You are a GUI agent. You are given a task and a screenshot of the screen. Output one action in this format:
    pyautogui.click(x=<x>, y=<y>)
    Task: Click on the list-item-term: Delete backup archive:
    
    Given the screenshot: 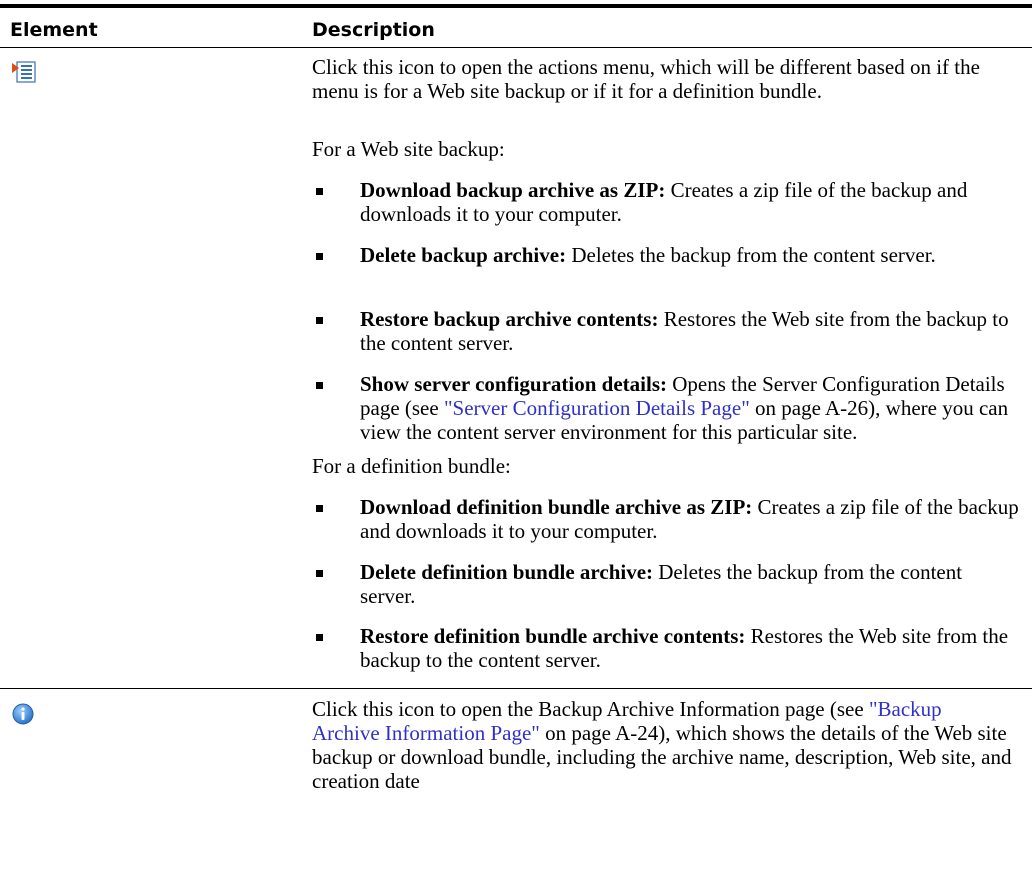 What is the action you would take?
    pyautogui.click(x=463, y=255)
    